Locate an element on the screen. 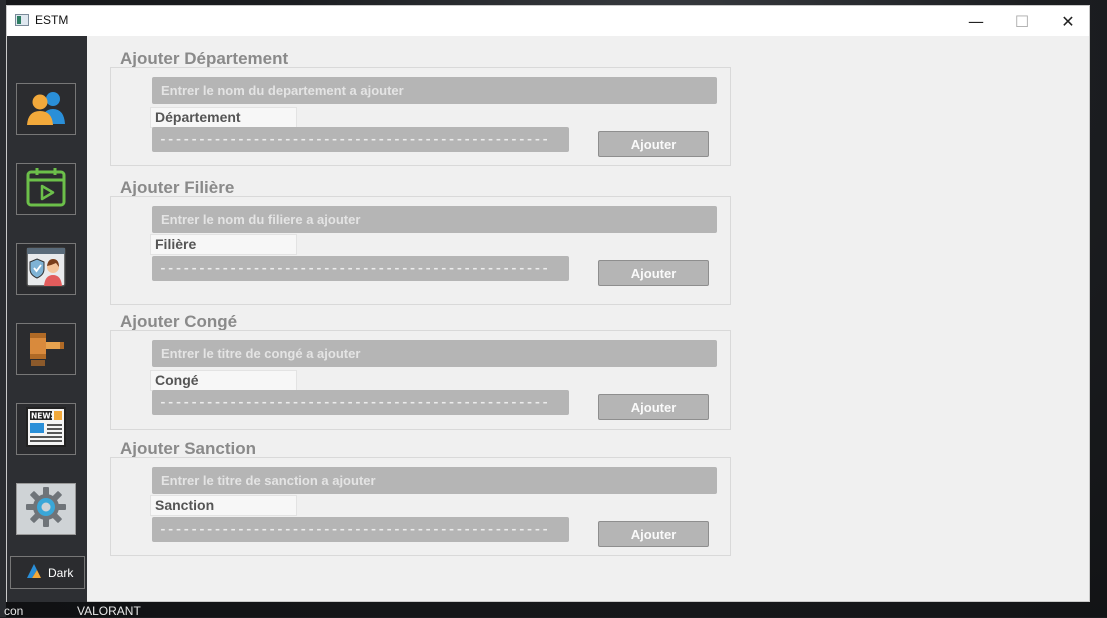 Image resolution: width=1107 pixels, height=618 pixels. gear-icon is located at coordinates (46, 509).